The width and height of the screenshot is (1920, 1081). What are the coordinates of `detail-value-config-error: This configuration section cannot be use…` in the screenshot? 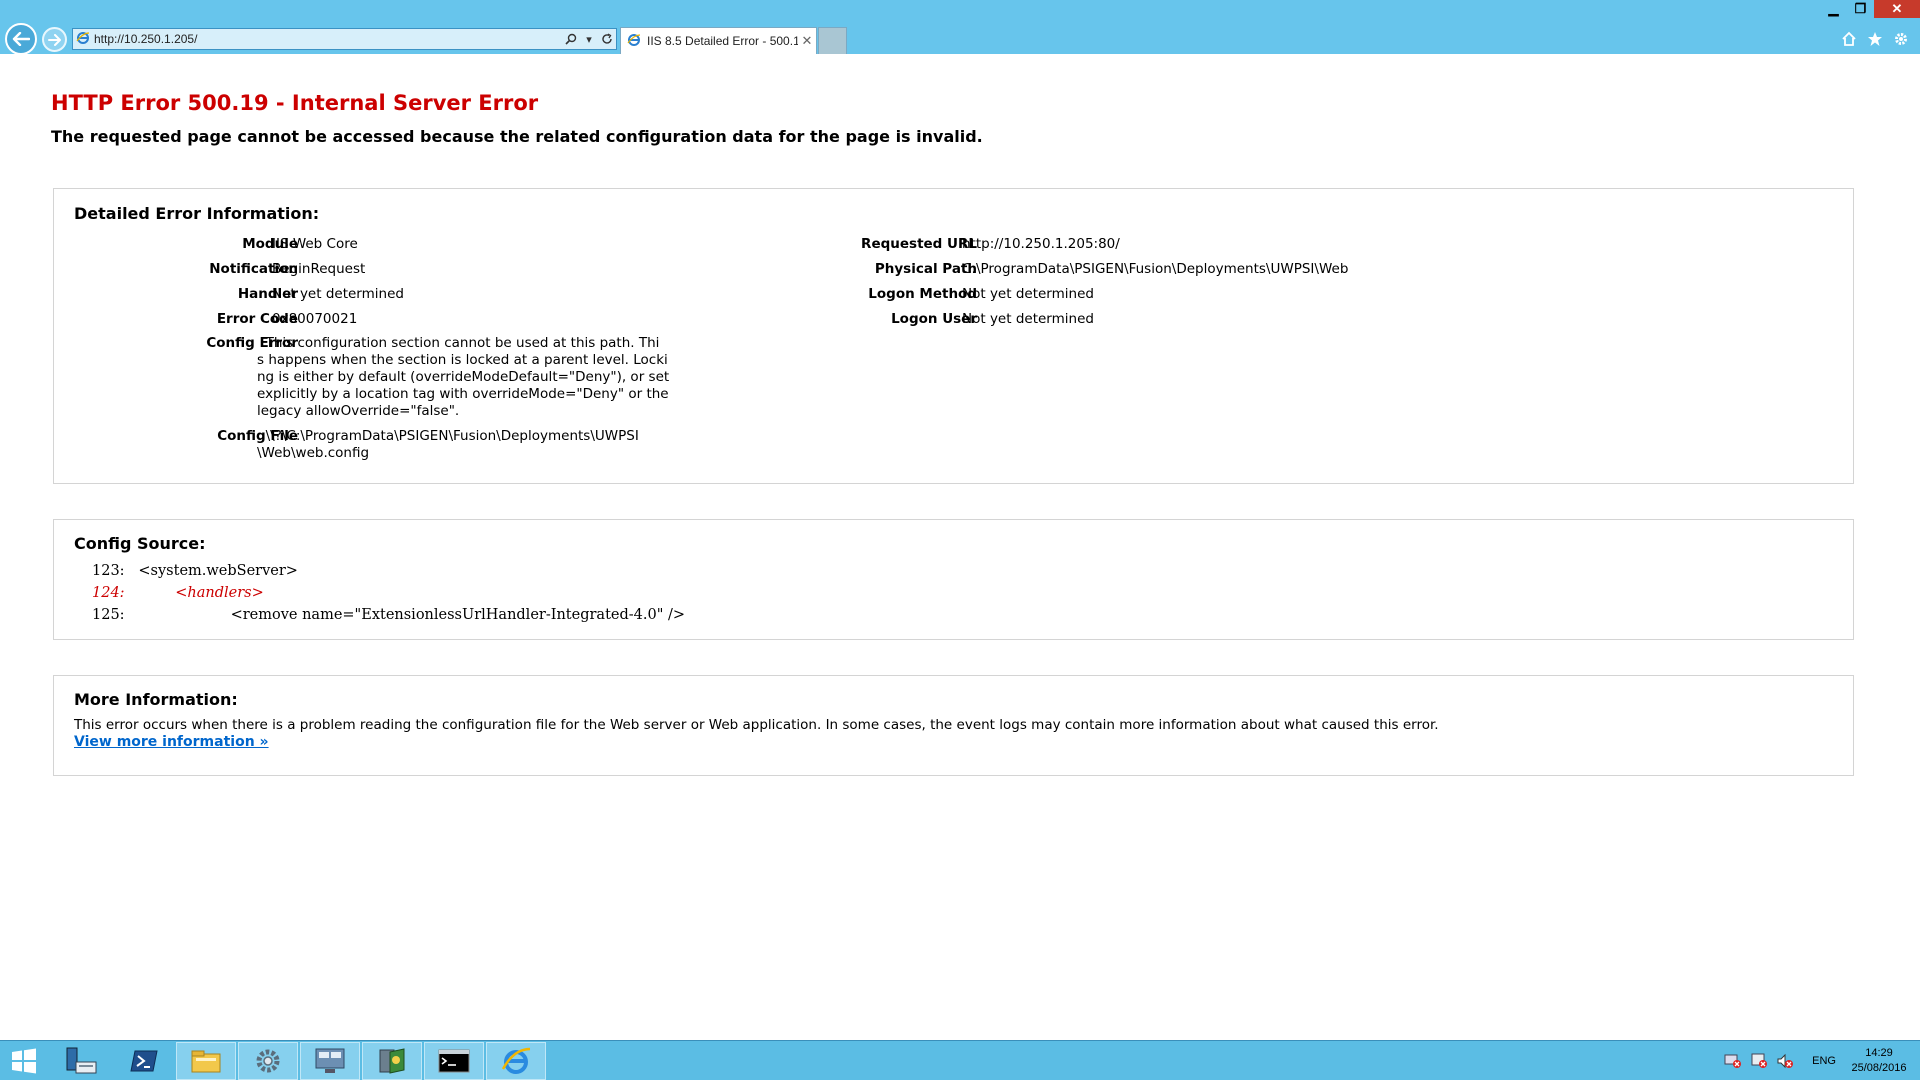 It's located at (463, 377).